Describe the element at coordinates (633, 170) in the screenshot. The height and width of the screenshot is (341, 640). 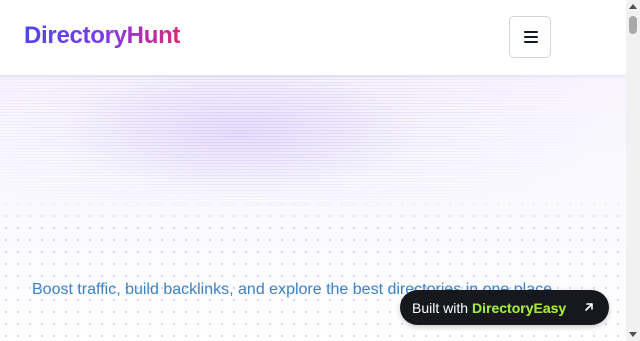
I see `page-scrollbar` at that location.